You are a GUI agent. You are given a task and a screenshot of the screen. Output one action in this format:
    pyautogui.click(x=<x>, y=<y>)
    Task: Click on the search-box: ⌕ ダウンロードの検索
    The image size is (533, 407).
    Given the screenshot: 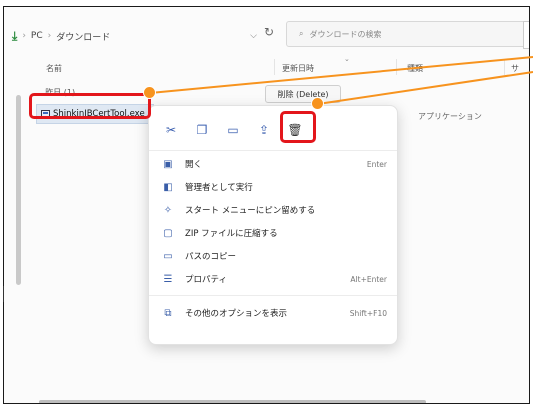 What is the action you would take?
    pyautogui.click(x=406, y=34)
    